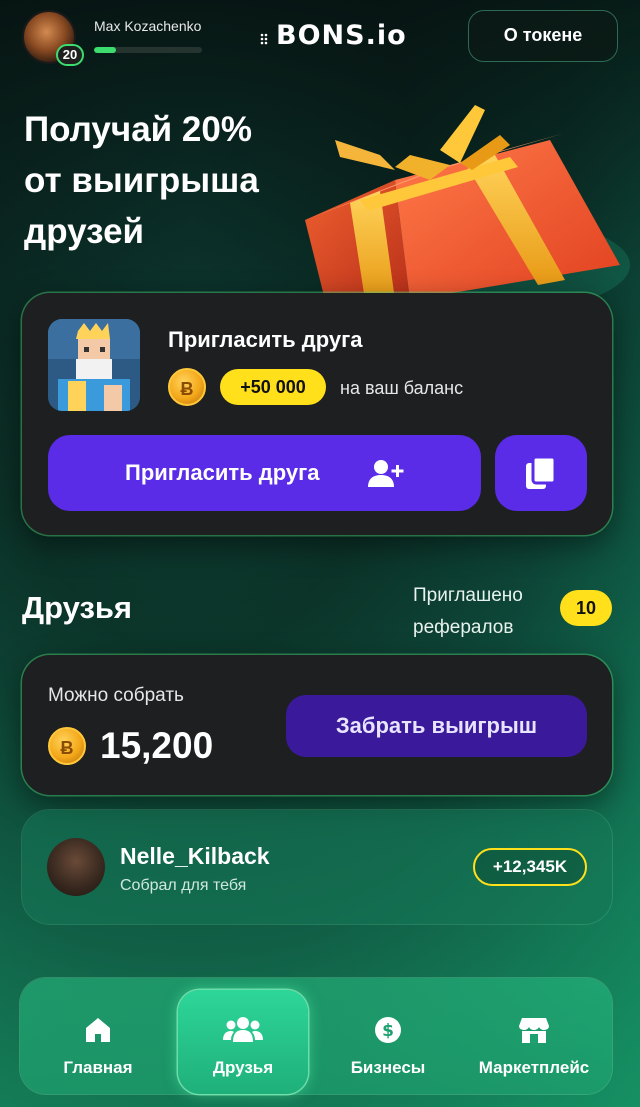 This screenshot has height=1107, width=640. I want to click on bottom-navigation: Главная Друзья $ Бизнесы Маркетплейс, so click(316, 1036).